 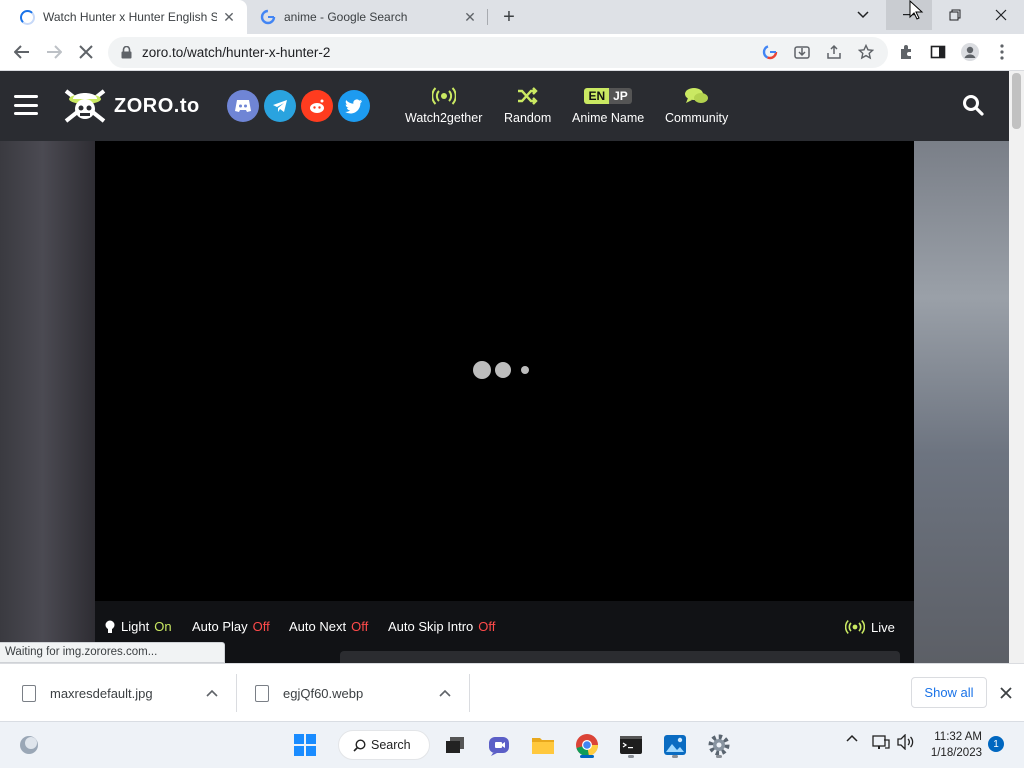 I want to click on logo-text: ZORO.to, so click(x=157, y=105).